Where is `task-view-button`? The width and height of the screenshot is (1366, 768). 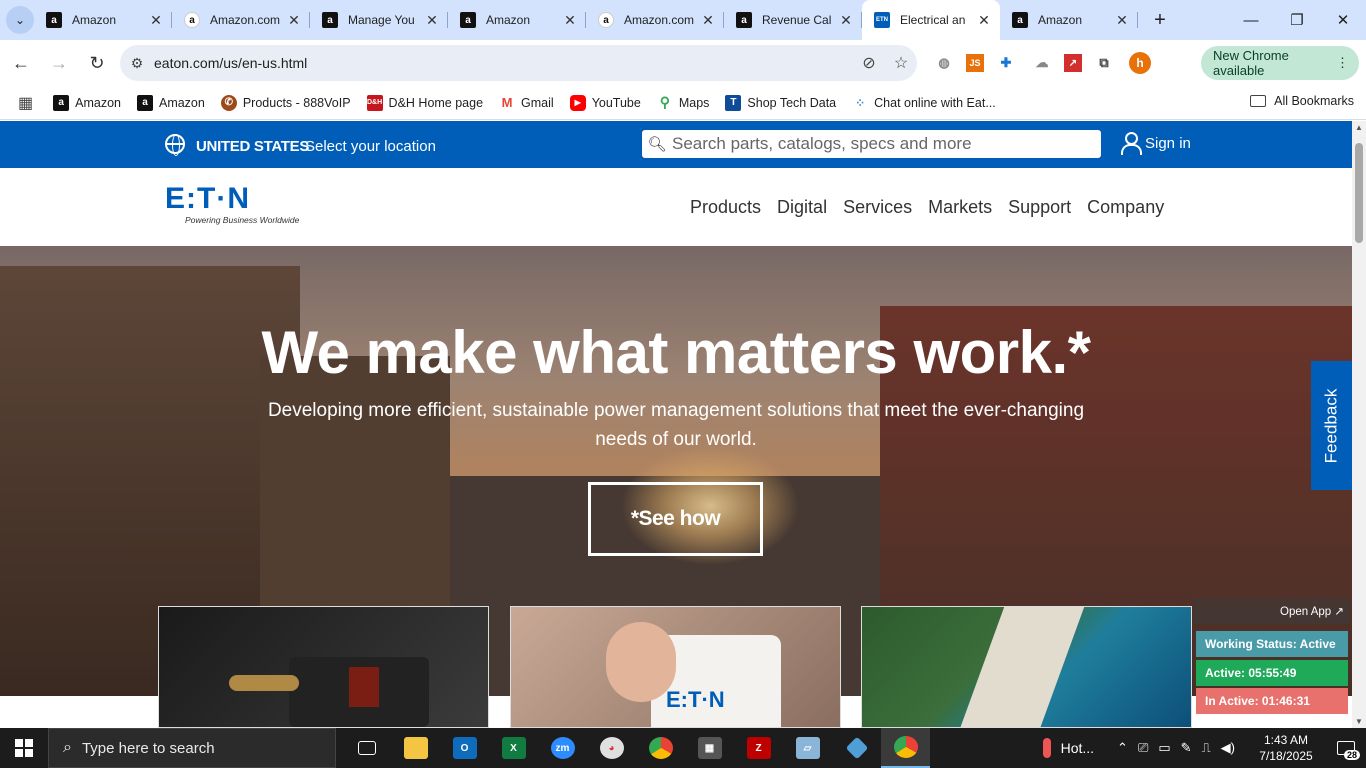
task-view-button is located at coordinates (366, 748).